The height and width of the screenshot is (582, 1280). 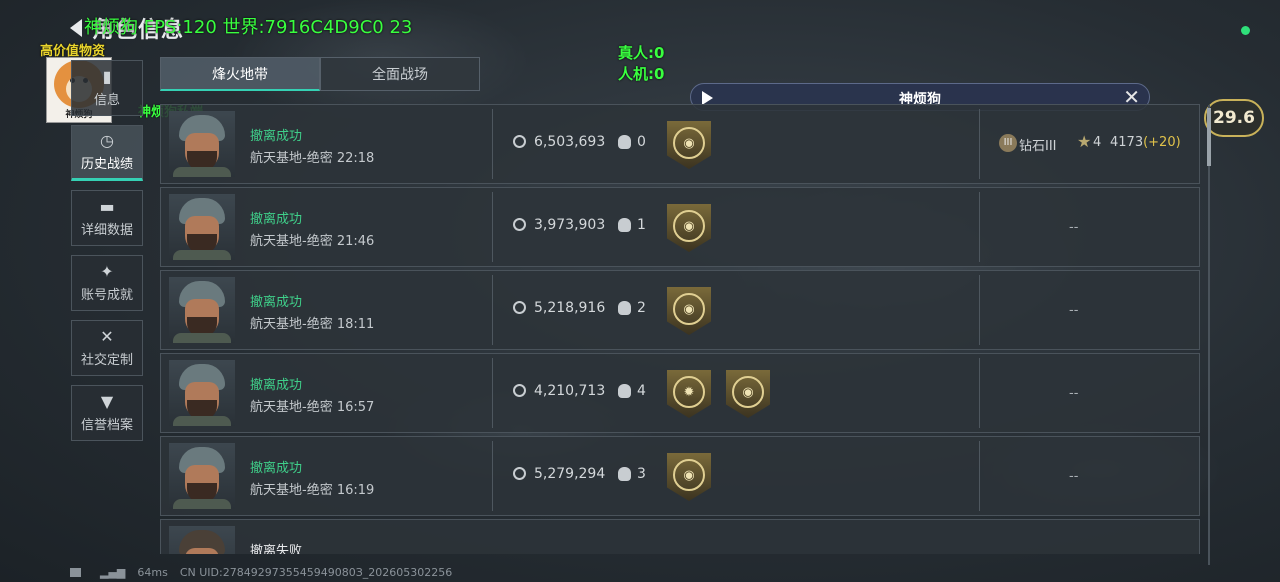 What do you see at coordinates (106, 230) in the screenshot?
I see `sidebar-item-label: 详细数据` at bounding box center [106, 230].